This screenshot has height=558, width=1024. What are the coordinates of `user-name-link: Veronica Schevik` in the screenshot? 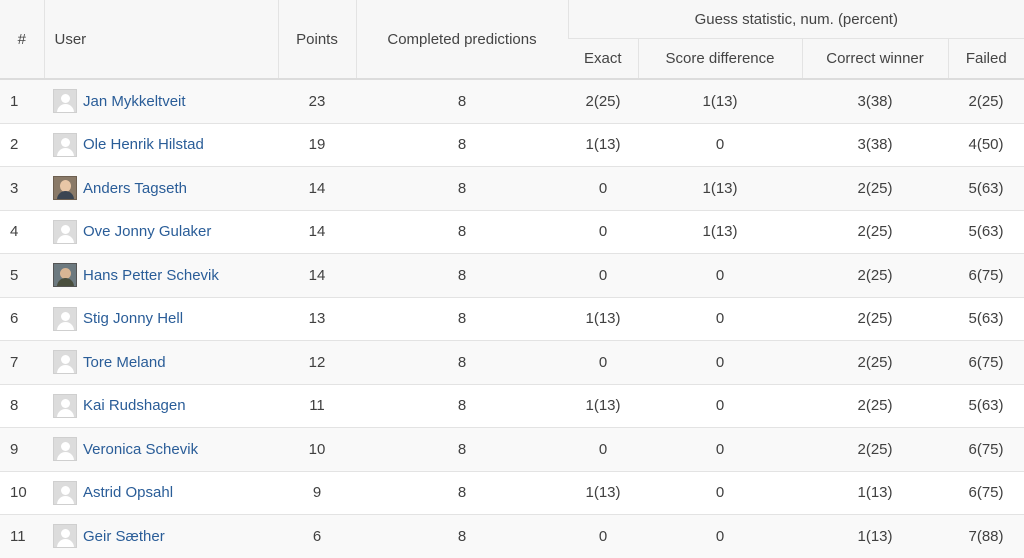 It's located at (140, 449).